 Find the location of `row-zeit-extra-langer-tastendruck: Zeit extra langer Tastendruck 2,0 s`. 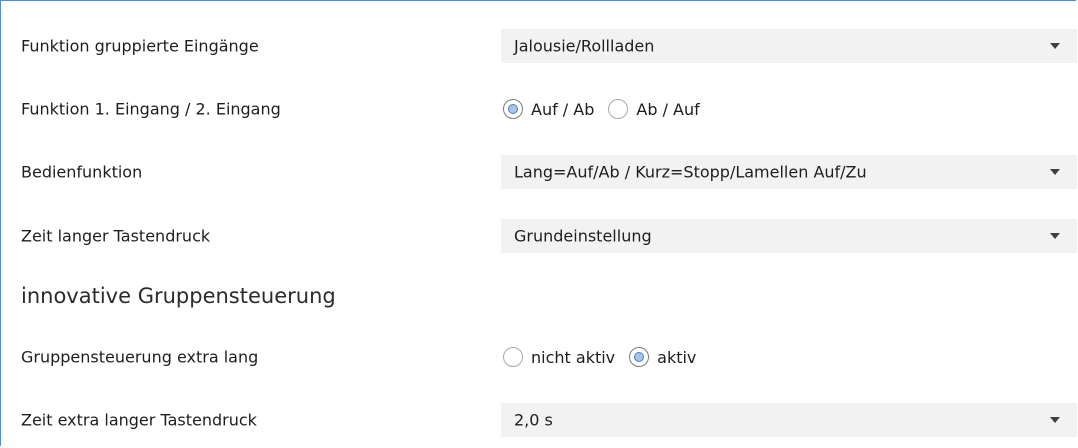

row-zeit-extra-langer-tastendruck: Zeit extra langer Tastendruck 2,0 s is located at coordinates (539, 420).